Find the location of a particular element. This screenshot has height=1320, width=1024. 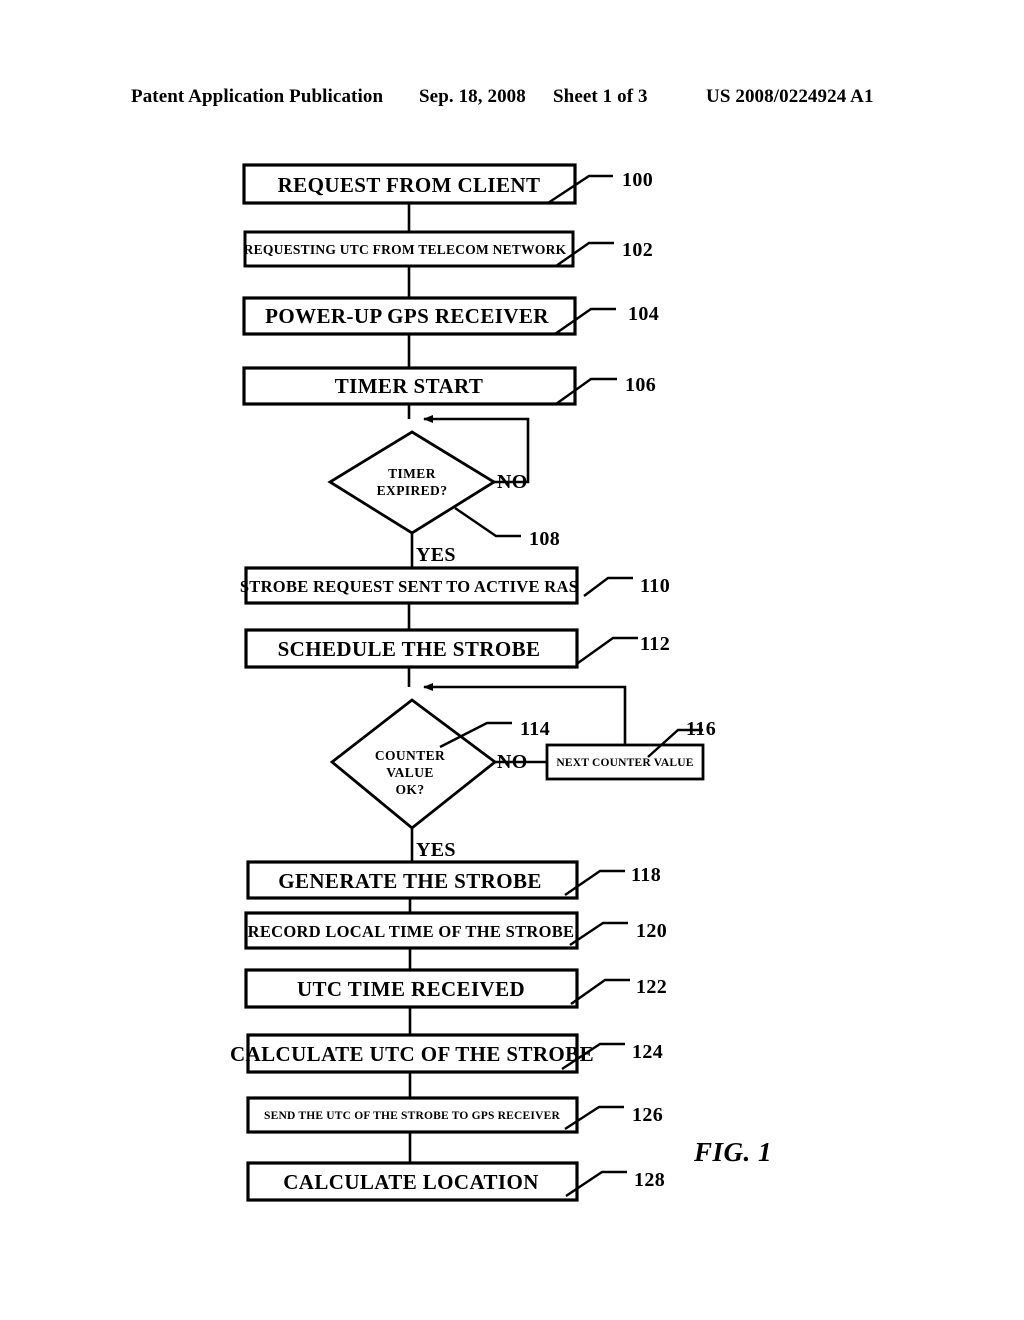

flow-decision-114-line3: OK? is located at coordinates (410, 789).